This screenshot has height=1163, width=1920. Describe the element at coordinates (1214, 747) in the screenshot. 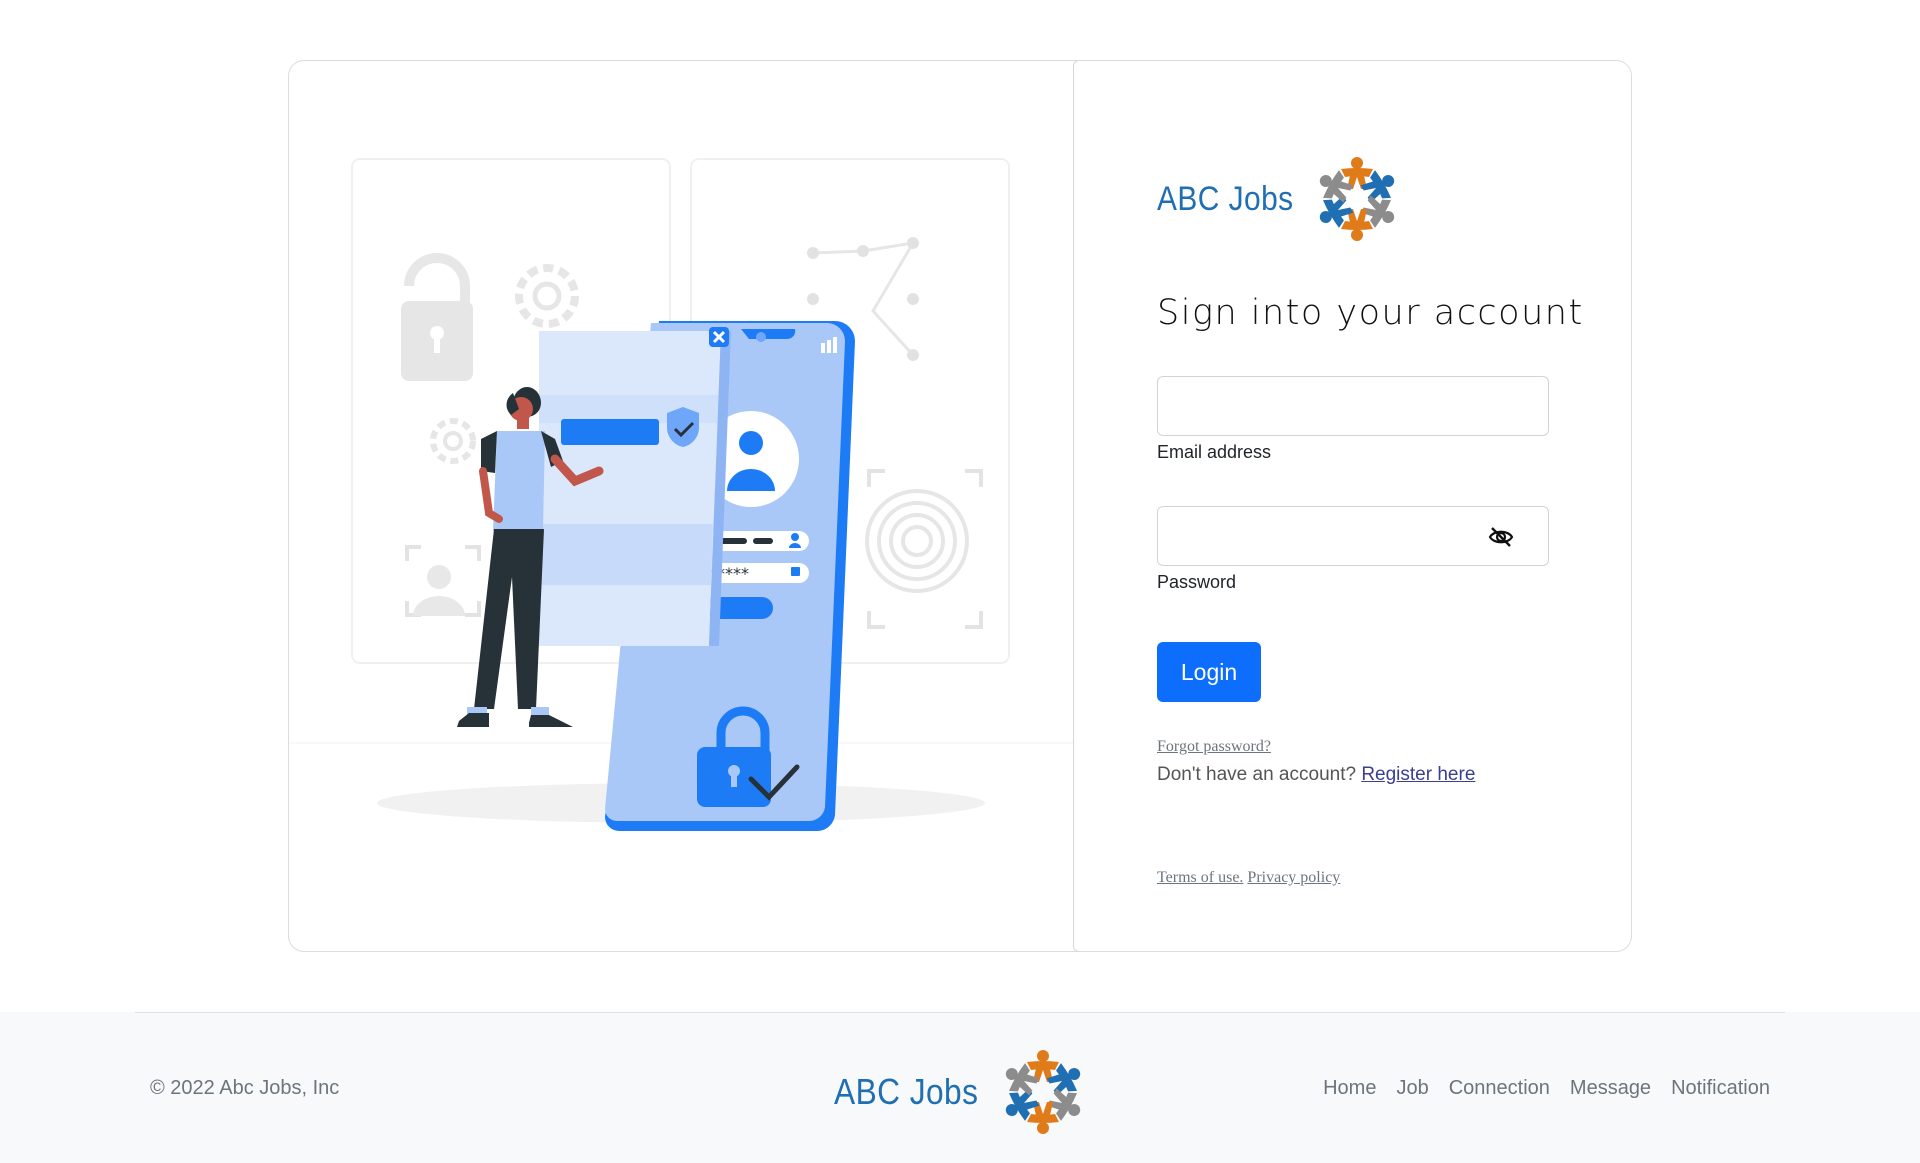

I see `forgot-password-link: Forgot password?` at that location.